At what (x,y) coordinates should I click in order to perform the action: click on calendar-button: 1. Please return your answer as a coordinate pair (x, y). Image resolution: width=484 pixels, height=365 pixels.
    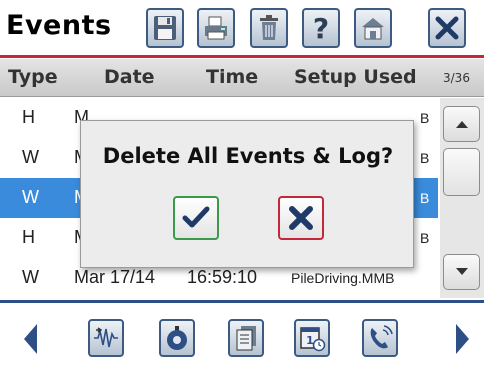
    Looking at the image, I should click on (312, 338).